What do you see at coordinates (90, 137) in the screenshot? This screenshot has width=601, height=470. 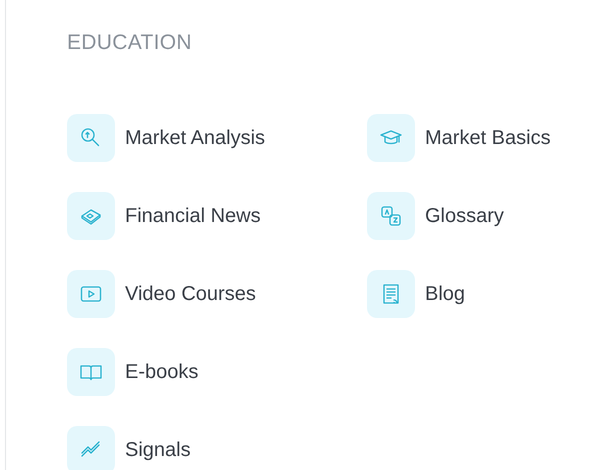 I see `magnifier-icon` at bounding box center [90, 137].